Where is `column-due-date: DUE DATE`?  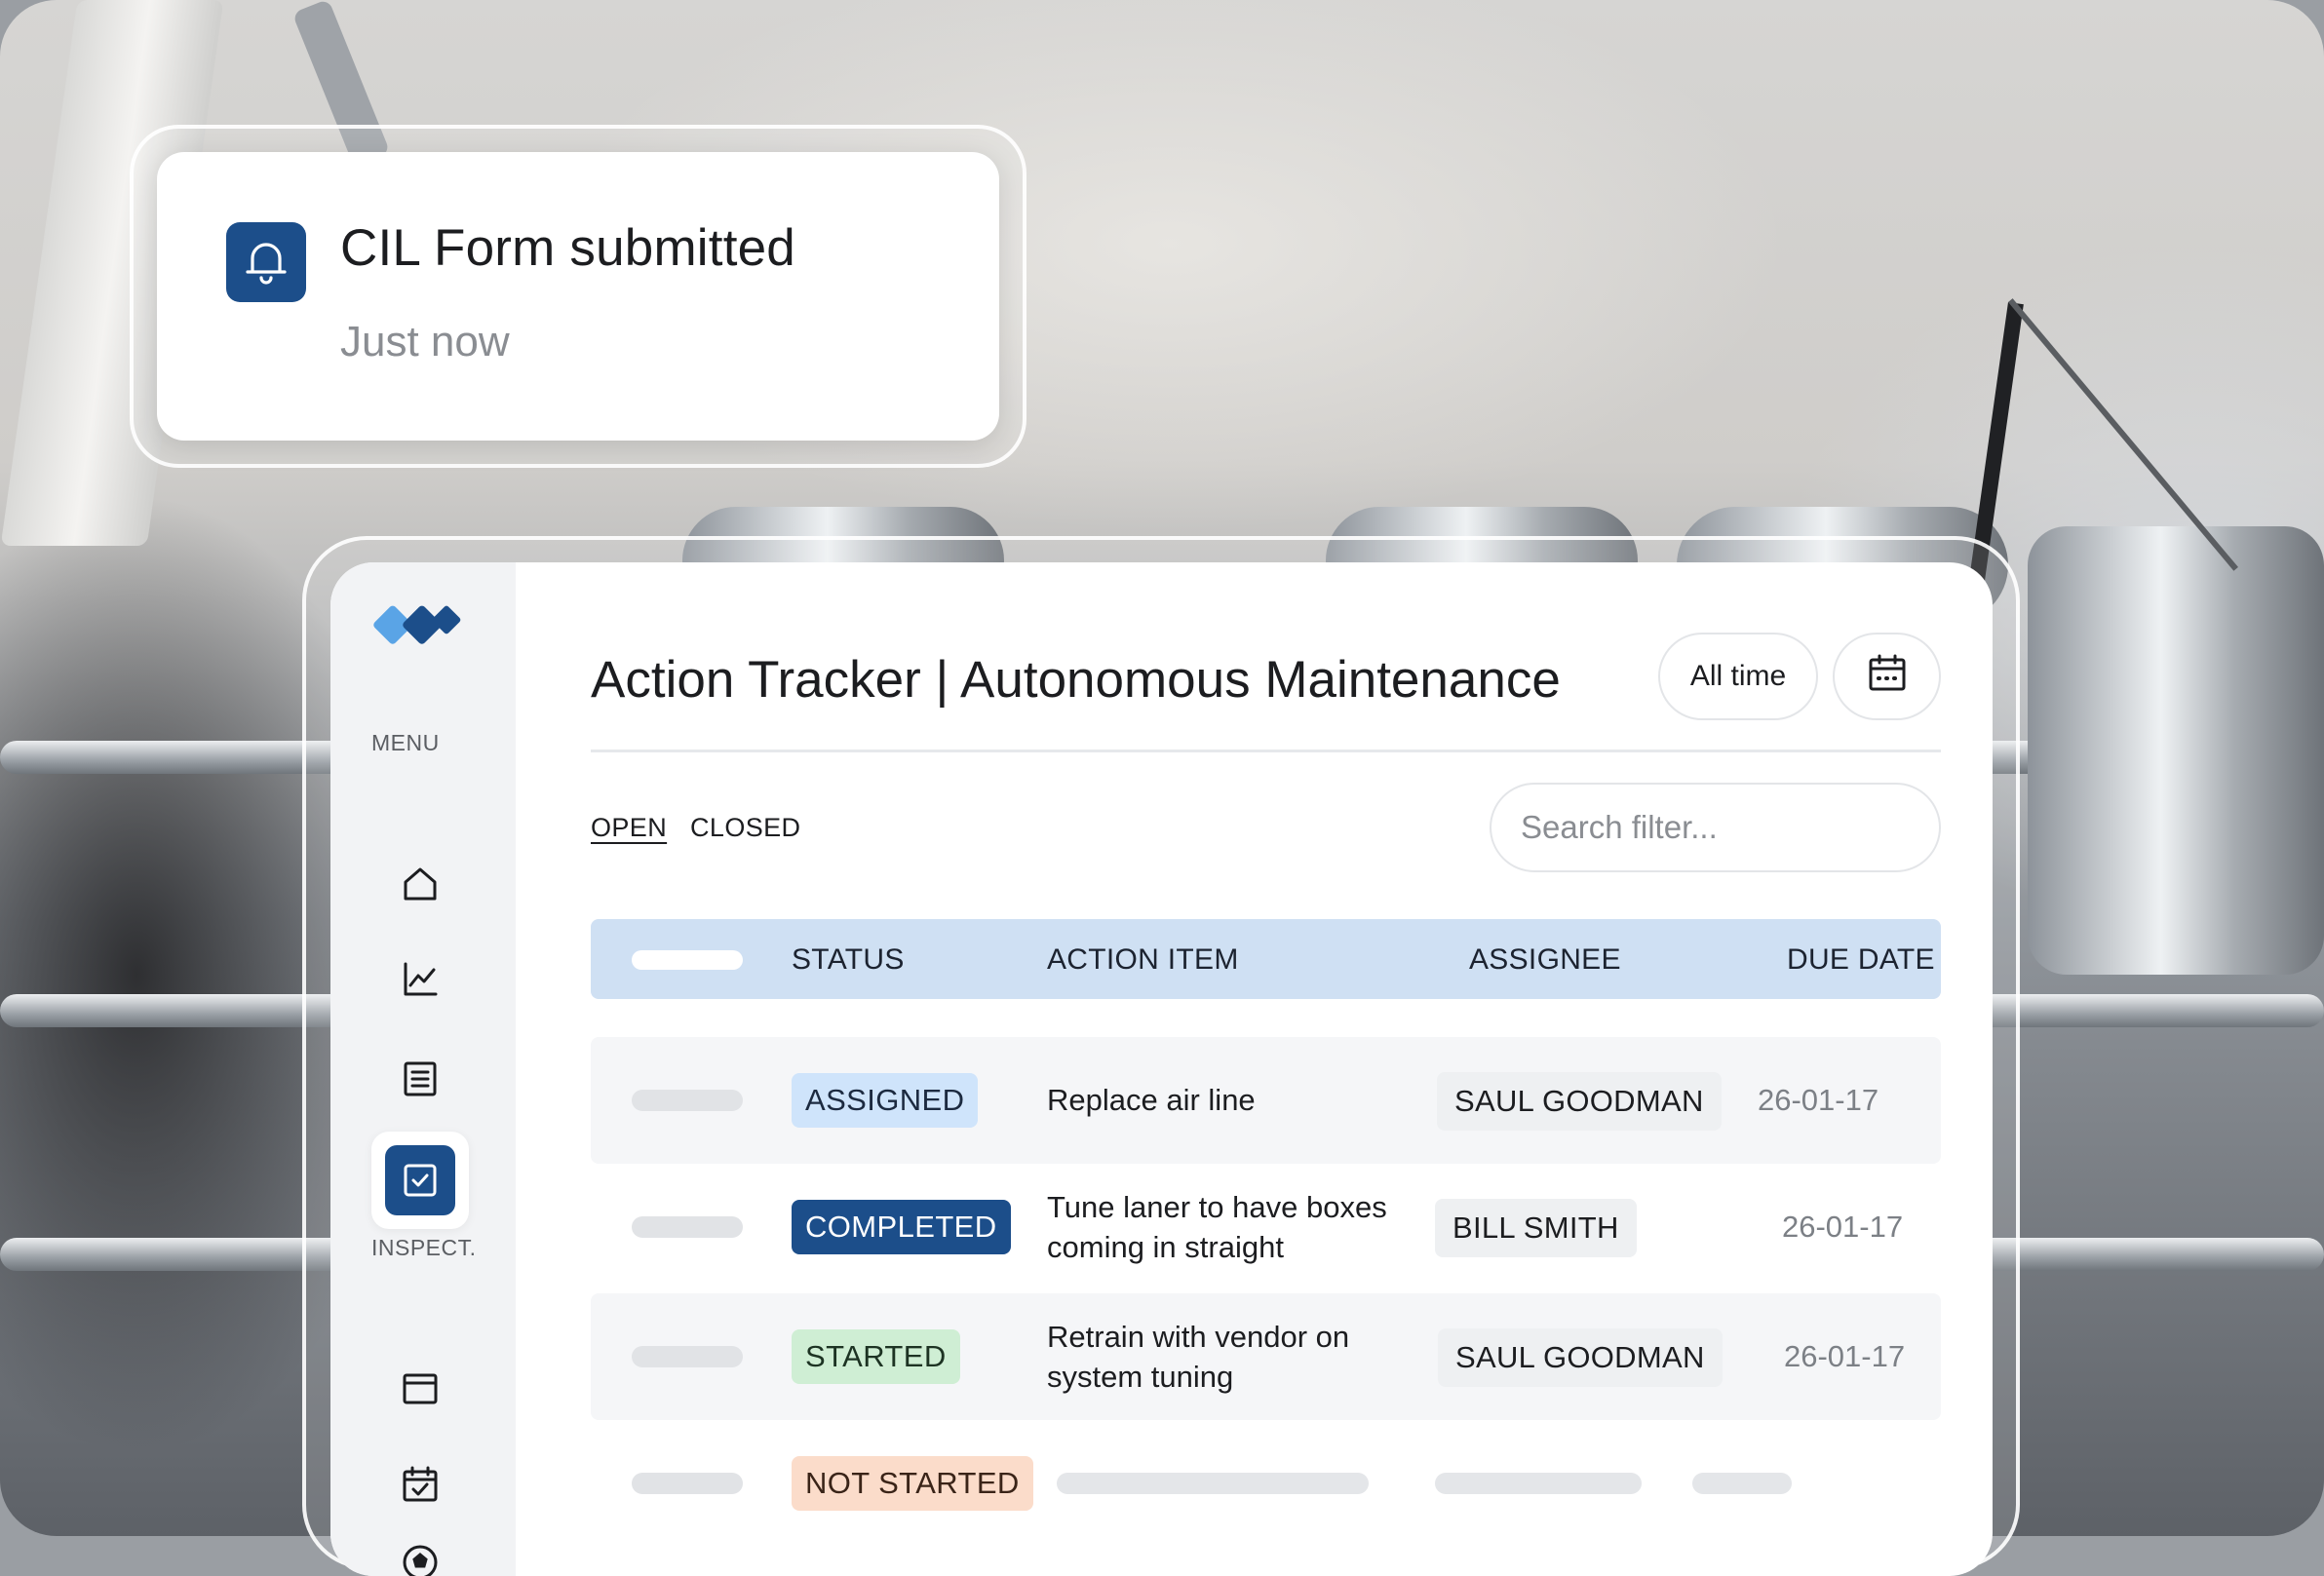 column-due-date: DUE DATE is located at coordinates (1861, 960).